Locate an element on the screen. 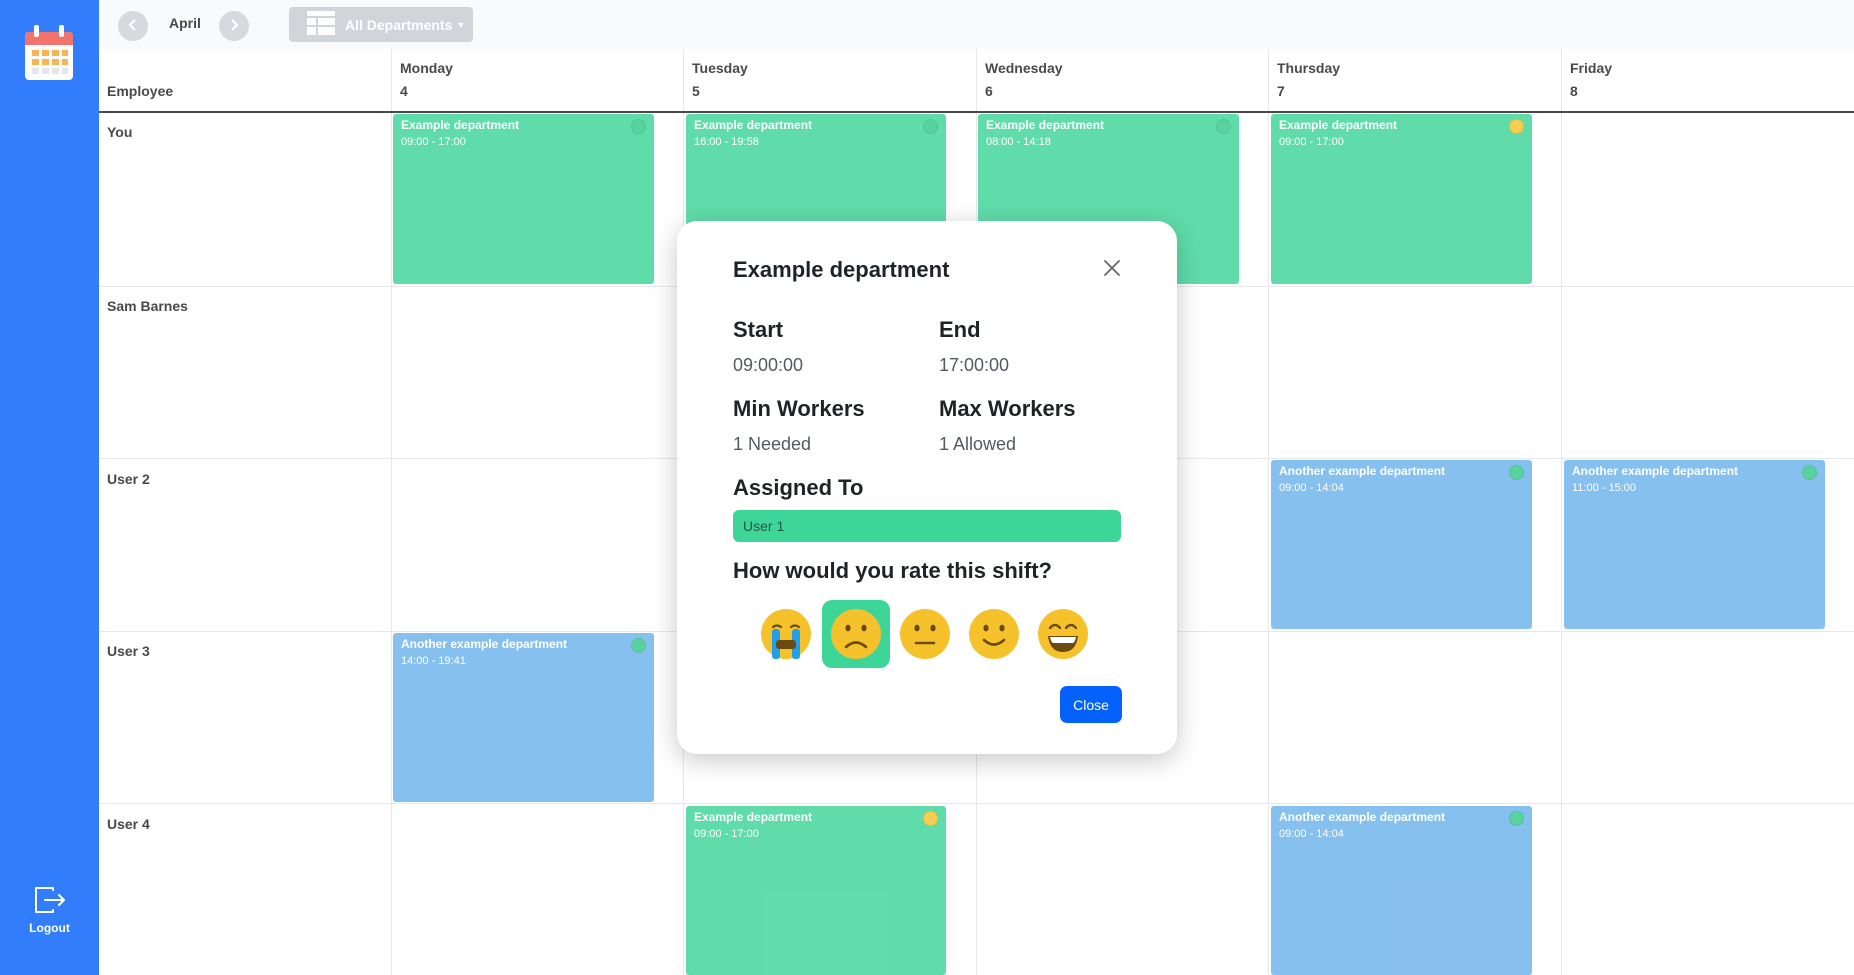  max-workers-value: 1 Allowed is located at coordinates (978, 444).